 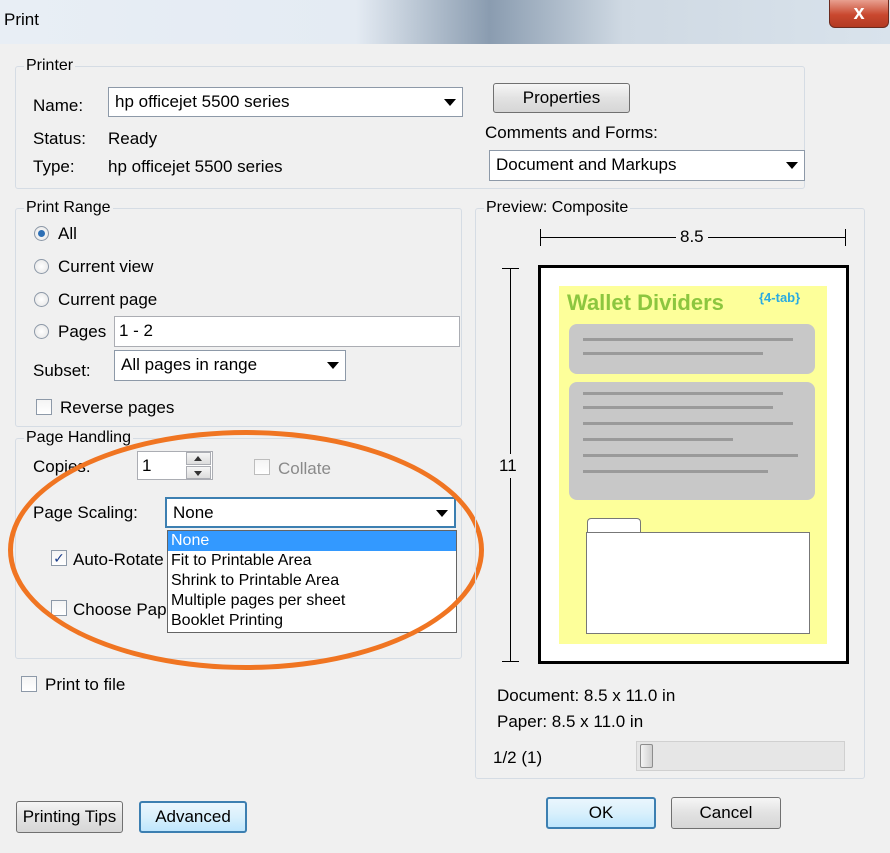 What do you see at coordinates (601, 813) in the screenshot?
I see `ok-button: OK` at bounding box center [601, 813].